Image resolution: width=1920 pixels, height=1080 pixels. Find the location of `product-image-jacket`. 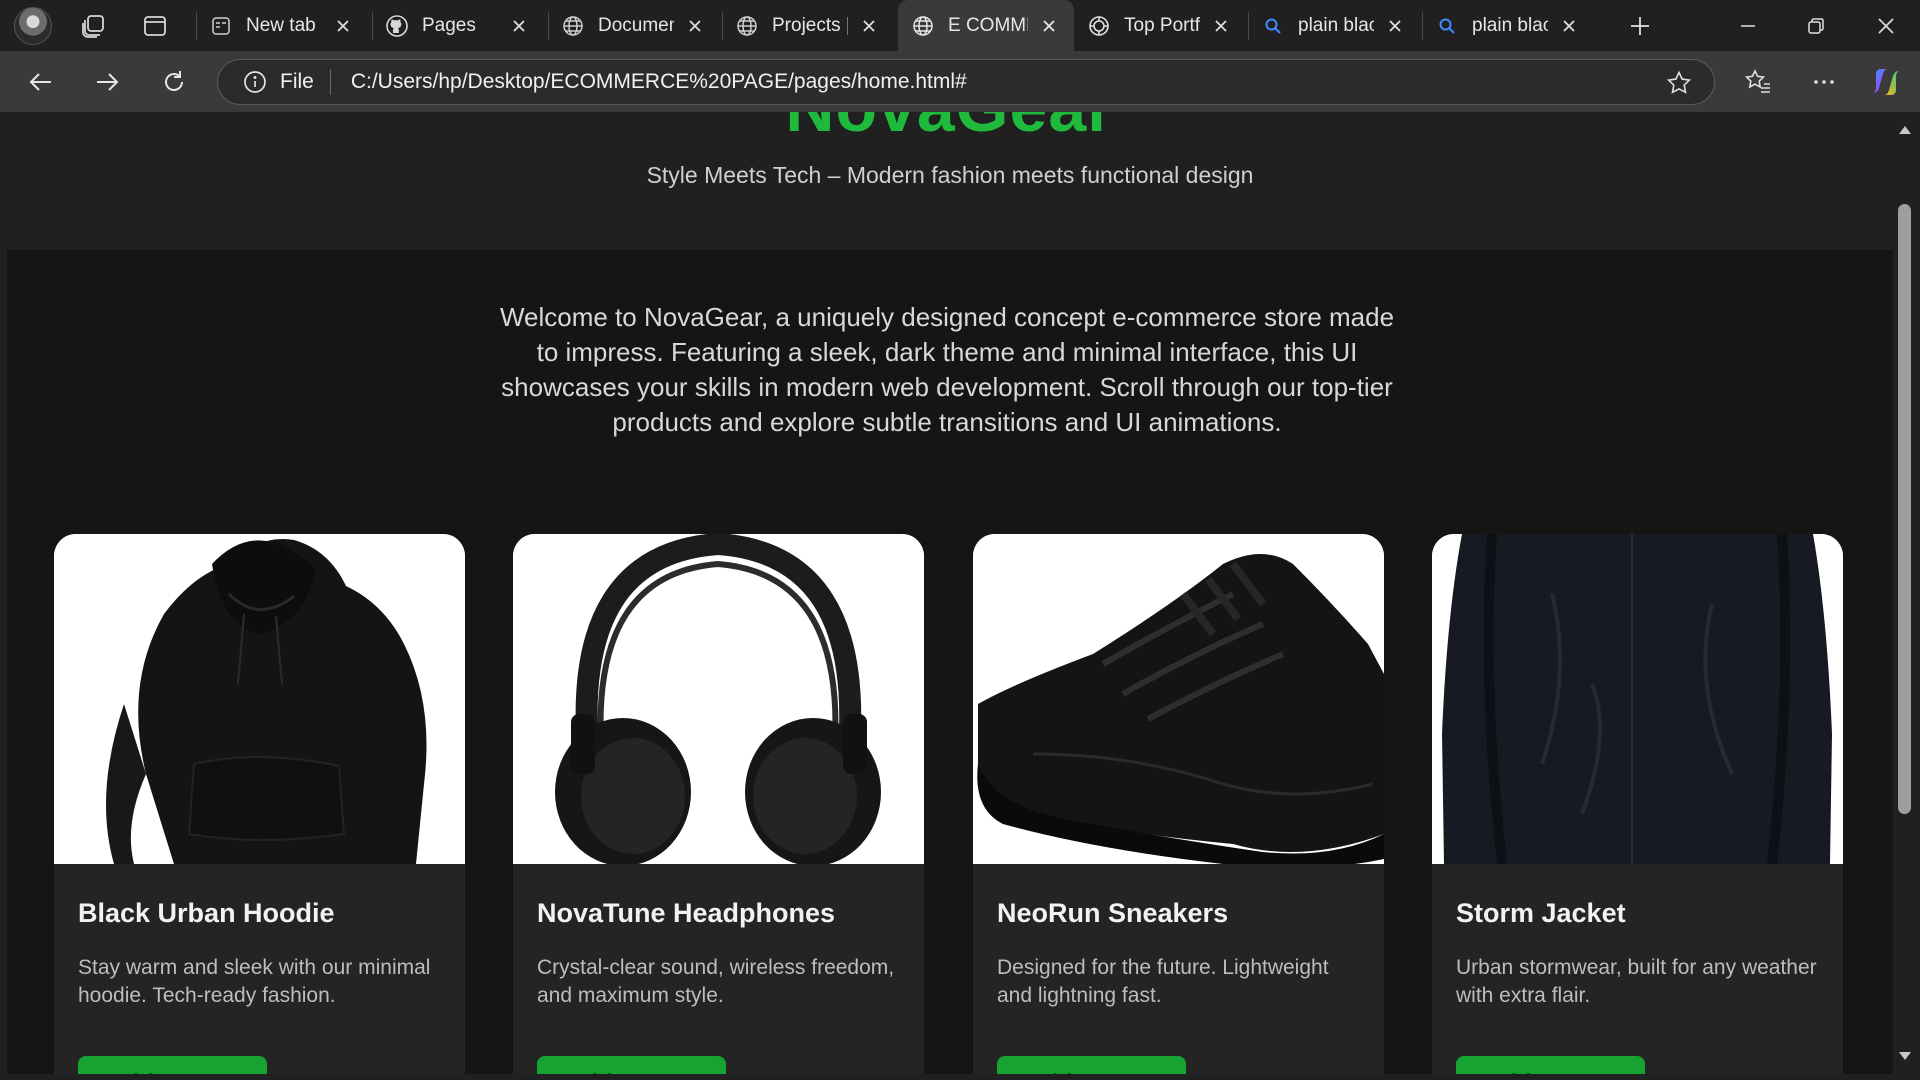

product-image-jacket is located at coordinates (1637, 699).